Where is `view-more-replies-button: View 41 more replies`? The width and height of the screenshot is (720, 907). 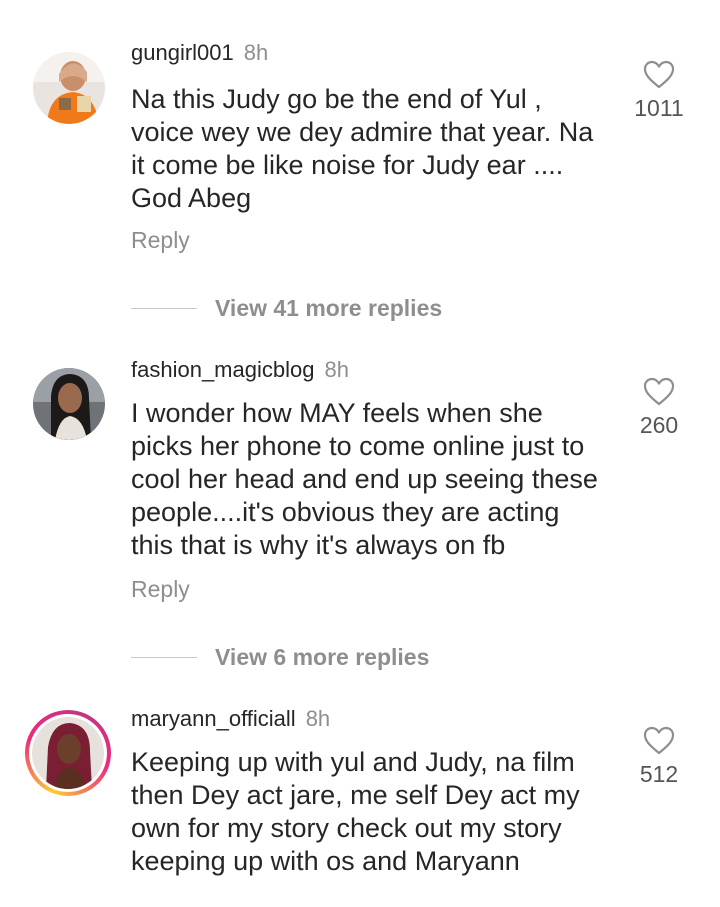
view-more-replies-button: View 41 more replies is located at coordinates (286, 308).